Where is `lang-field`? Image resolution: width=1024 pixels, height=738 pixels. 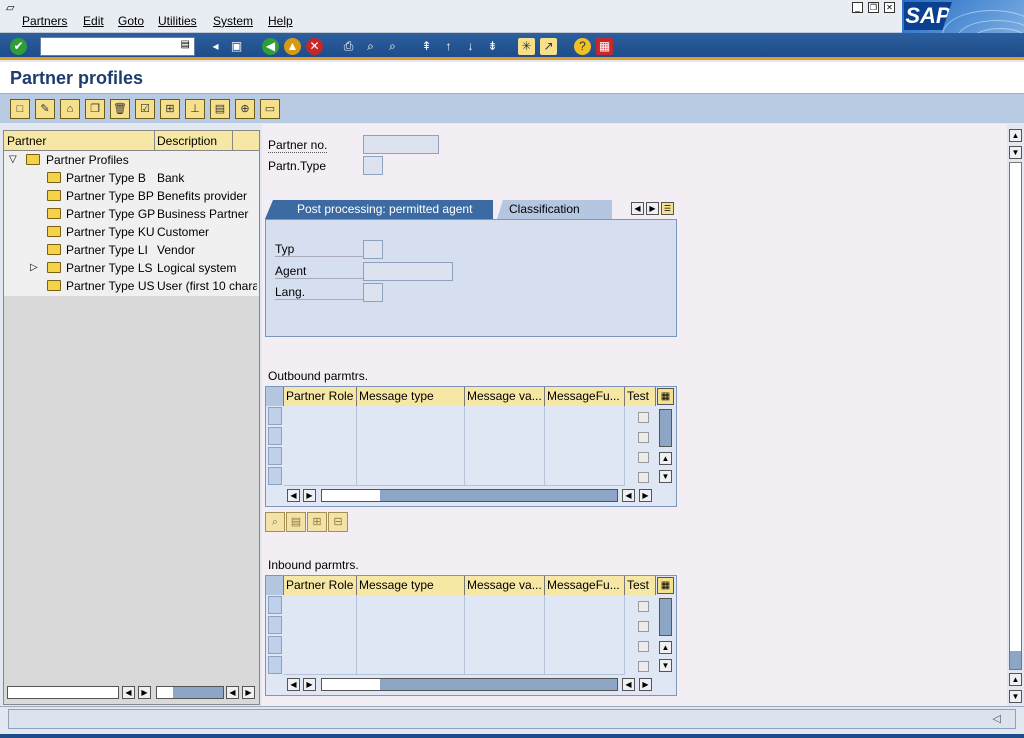
lang-field is located at coordinates (373, 292).